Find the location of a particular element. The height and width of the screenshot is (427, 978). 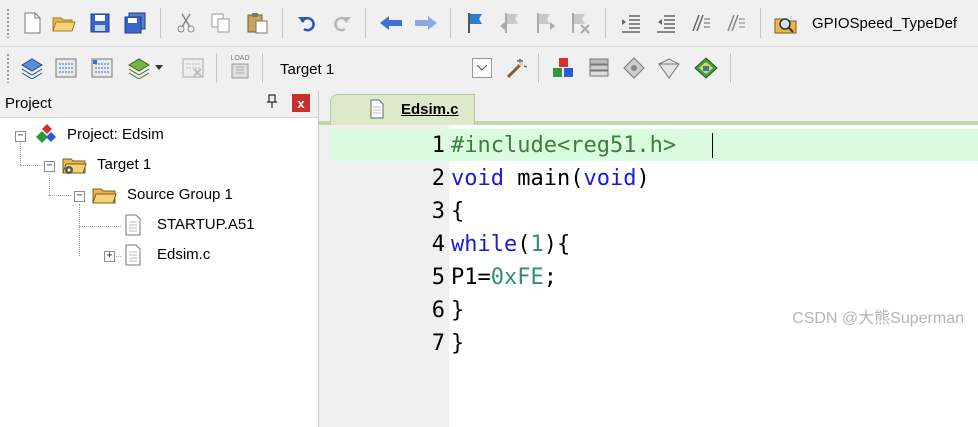

tree-node-target: − Target 1 is located at coordinates (159, 166).